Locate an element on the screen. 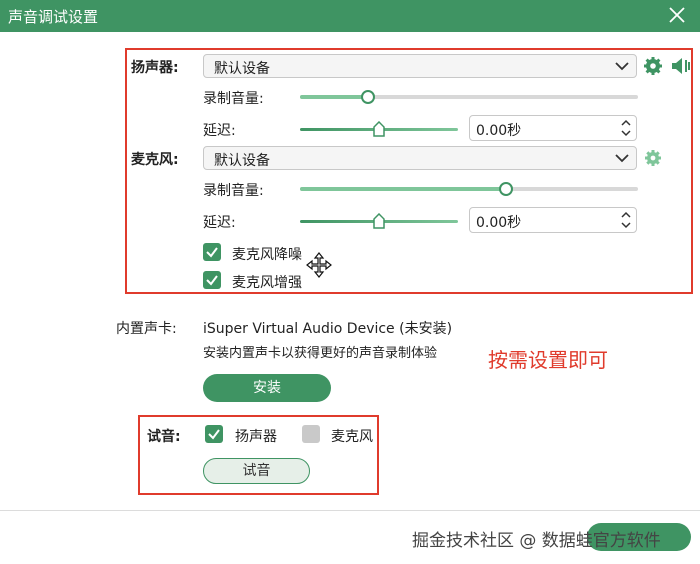  mic-delay-value: 0.00秒 is located at coordinates (499, 223).